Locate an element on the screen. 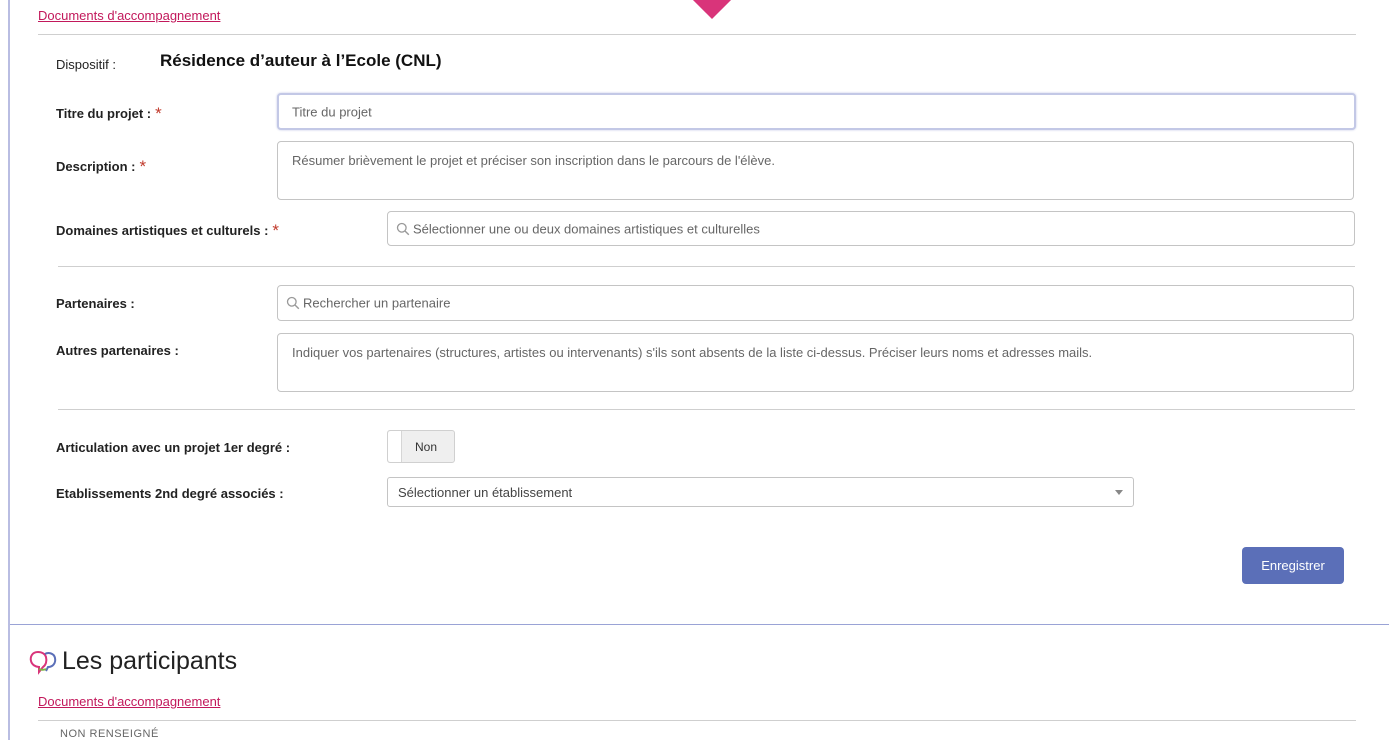 This screenshot has height=740, width=1389. chevron-down-icon is located at coordinates (1119, 492).